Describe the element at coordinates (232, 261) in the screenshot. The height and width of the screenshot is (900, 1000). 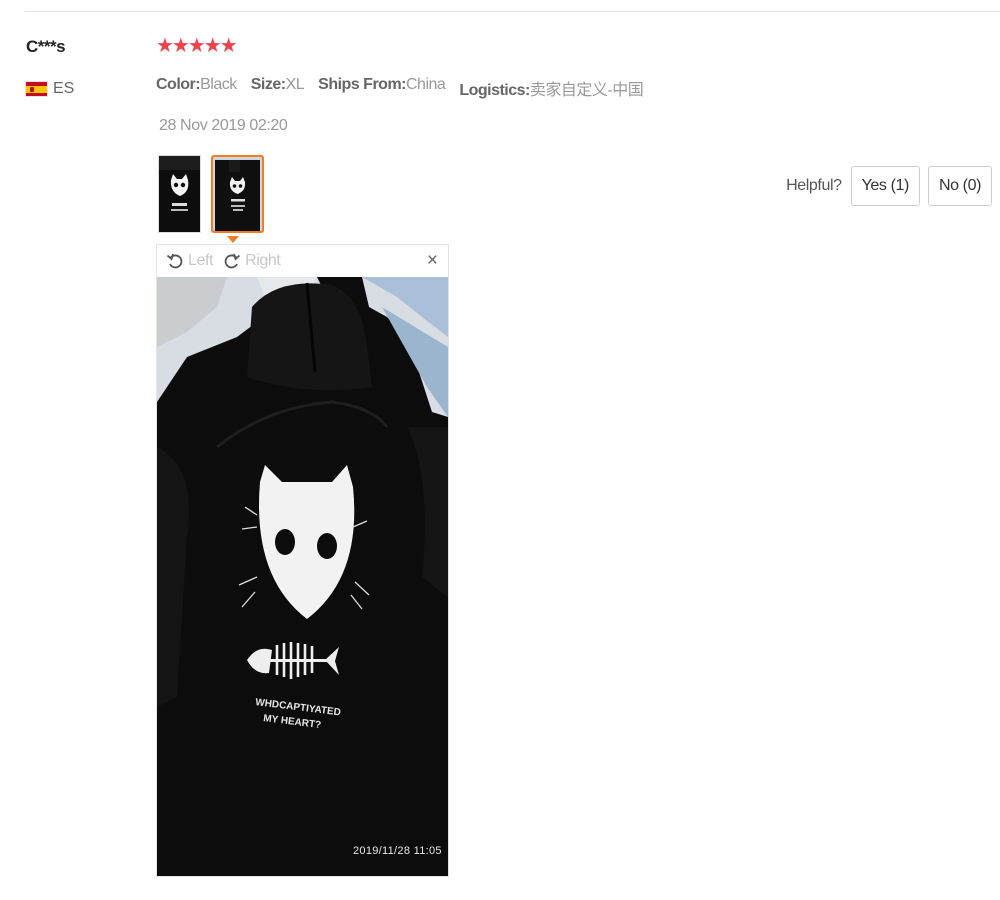
I see `rotate-right-icon` at that location.